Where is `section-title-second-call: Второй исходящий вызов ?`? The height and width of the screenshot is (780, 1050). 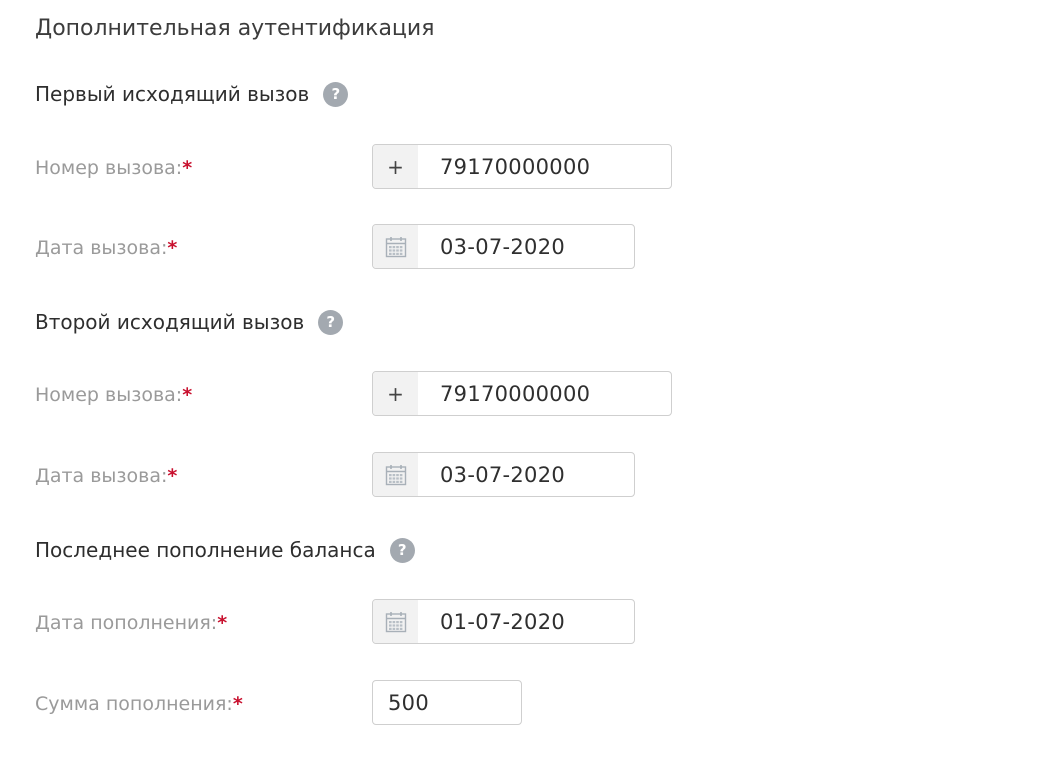
section-title-second-call: Второй исходящий вызов ? is located at coordinates (189, 322).